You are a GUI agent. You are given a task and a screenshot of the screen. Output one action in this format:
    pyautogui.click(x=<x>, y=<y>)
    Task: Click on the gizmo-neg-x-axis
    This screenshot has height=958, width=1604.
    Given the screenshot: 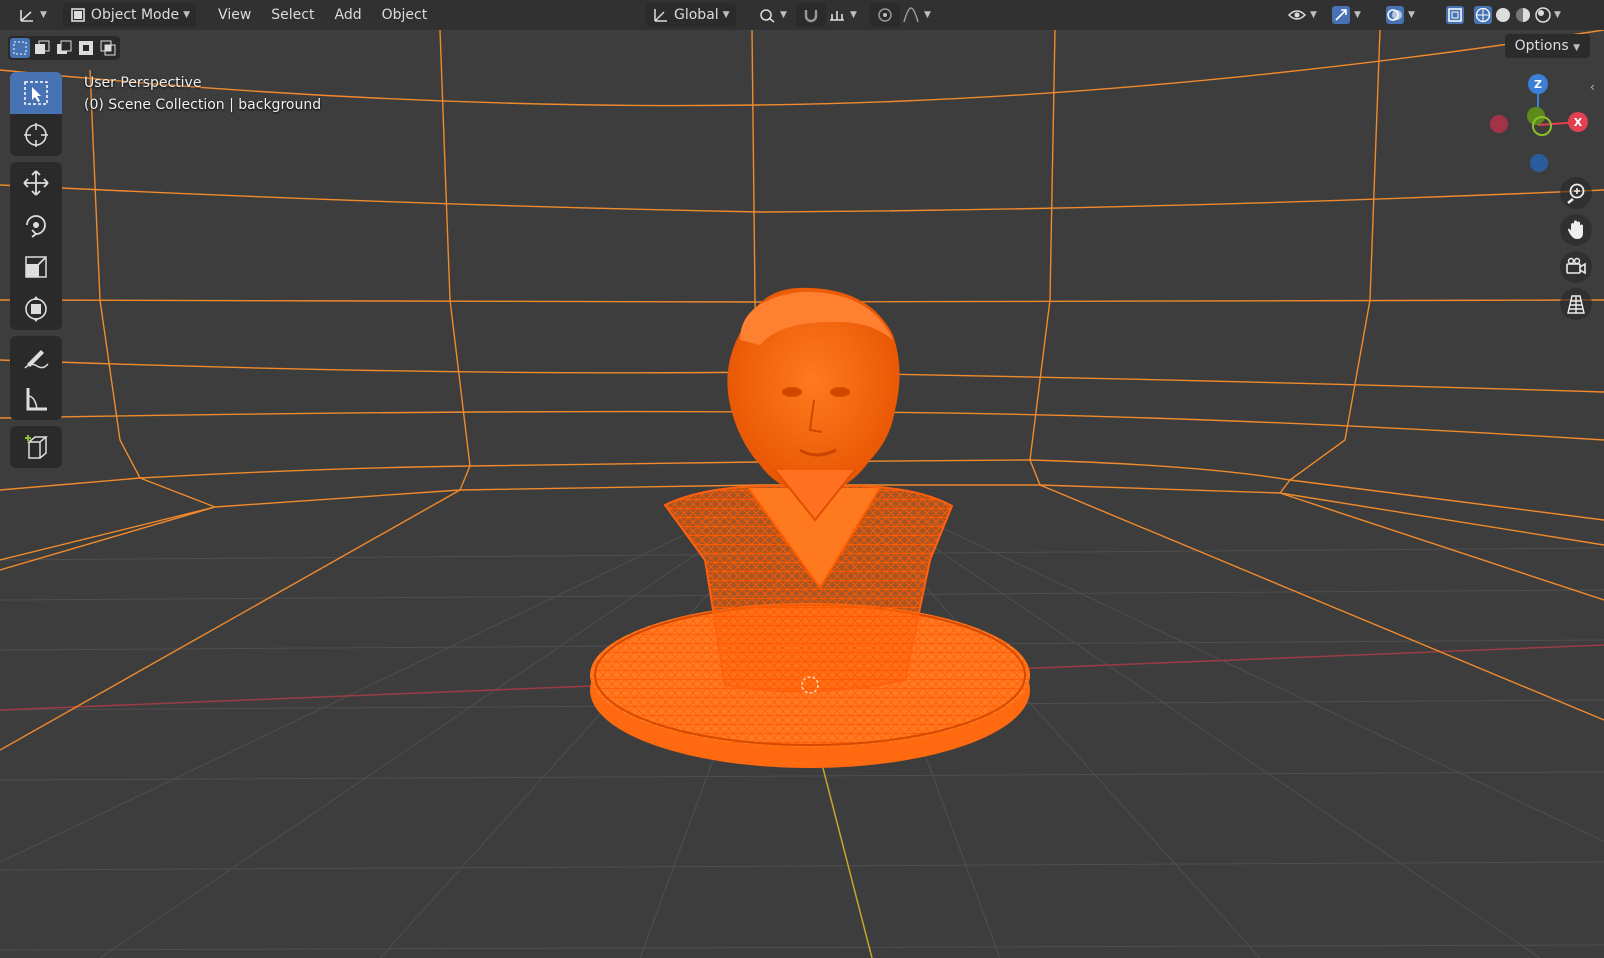 What is the action you would take?
    pyautogui.click(x=1499, y=124)
    